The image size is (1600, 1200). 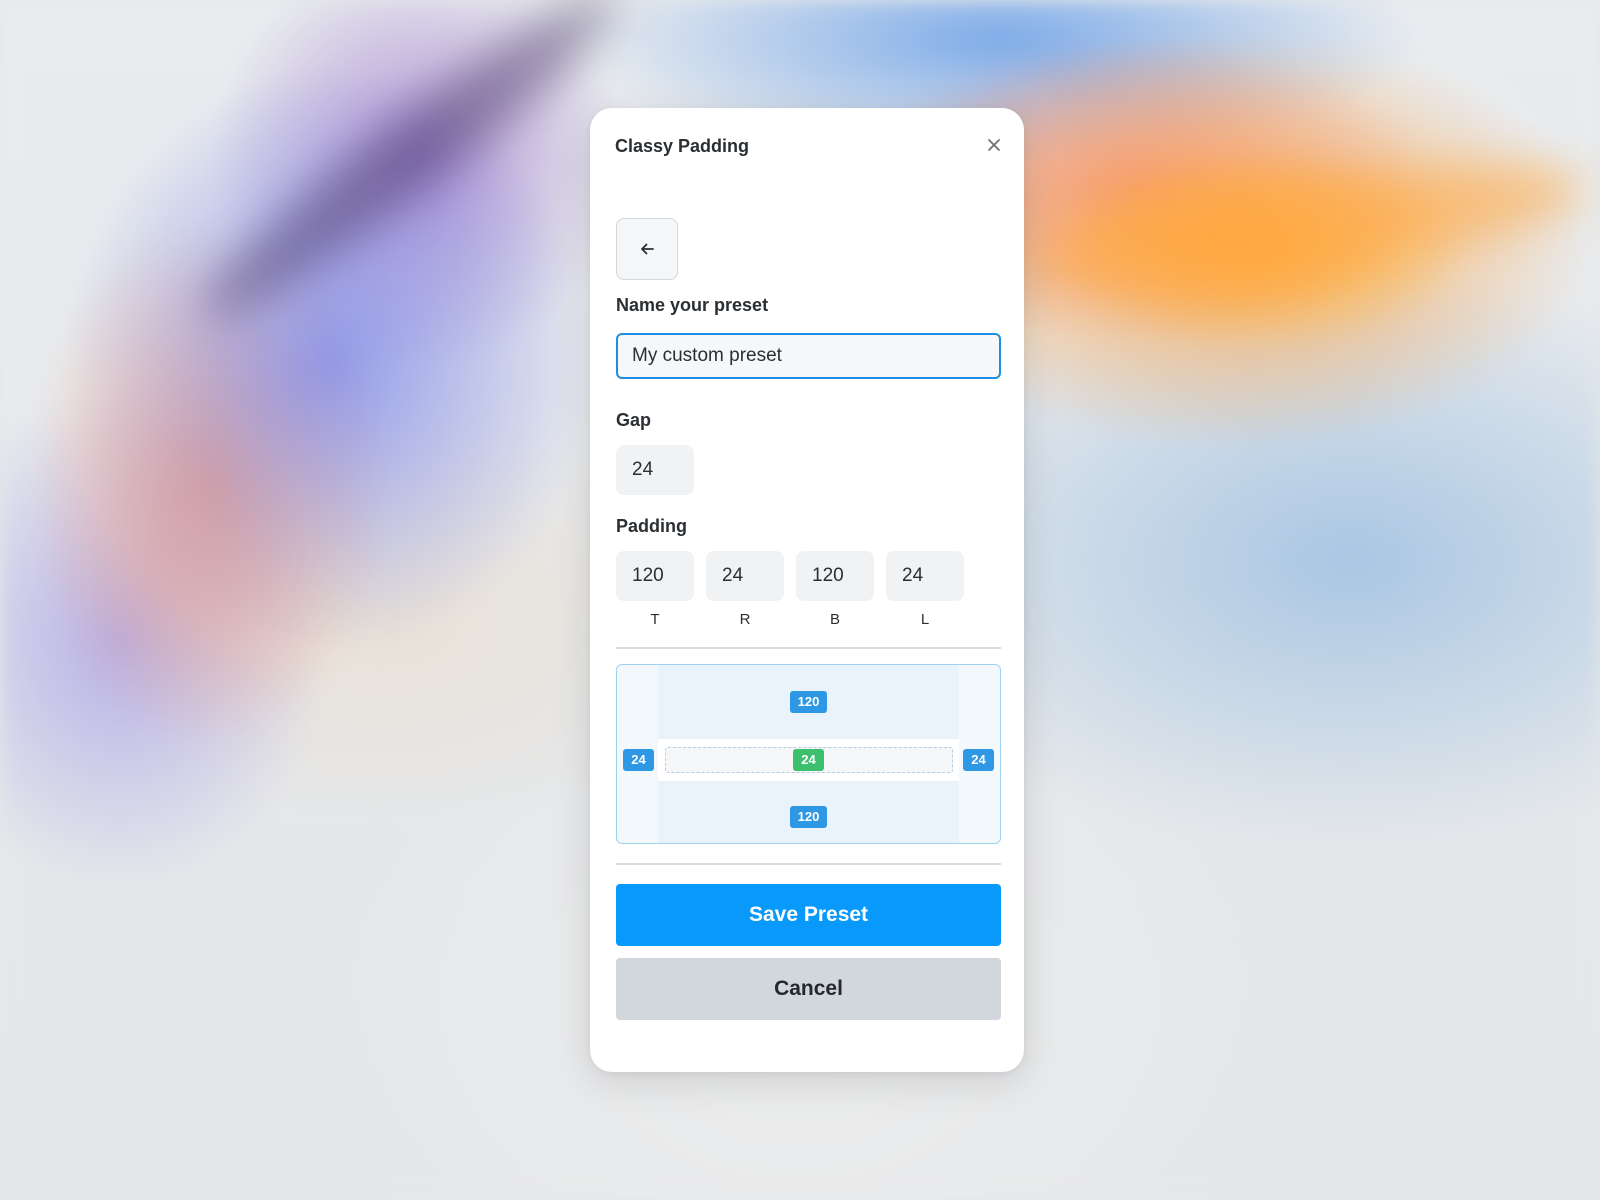 I want to click on preview-left-tag: 24, so click(x=638, y=760).